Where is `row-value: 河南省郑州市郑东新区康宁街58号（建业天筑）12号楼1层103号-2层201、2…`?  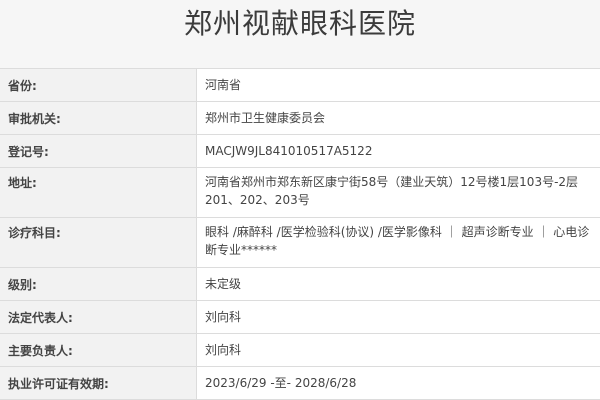 row-value: 河南省郑州市郑东新区康宁街58号（建业天筑）12号楼1层103号-2层201、2… is located at coordinates (398, 192).